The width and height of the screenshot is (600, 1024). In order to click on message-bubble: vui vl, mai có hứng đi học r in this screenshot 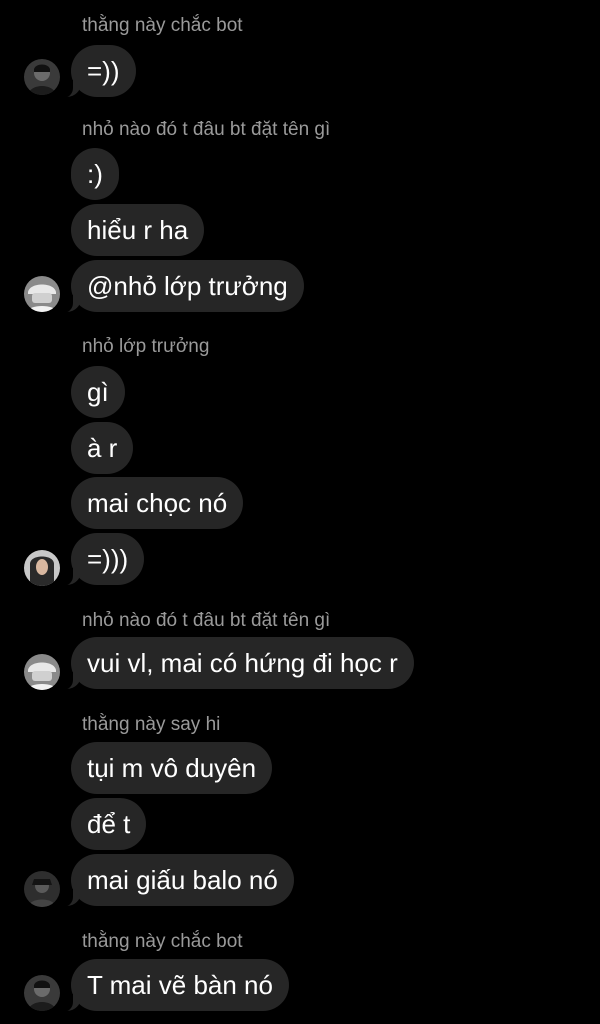, I will do `click(236, 663)`.